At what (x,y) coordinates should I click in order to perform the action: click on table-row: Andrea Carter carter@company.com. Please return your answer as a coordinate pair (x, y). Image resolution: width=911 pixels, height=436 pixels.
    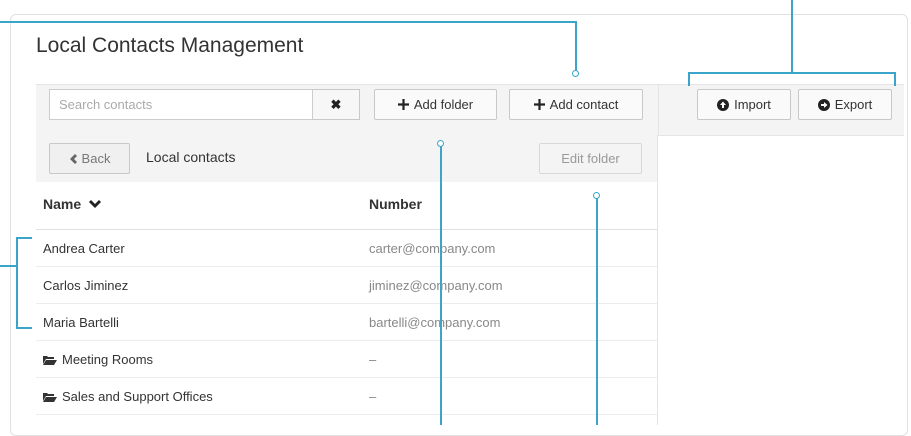
    Looking at the image, I should click on (346, 248).